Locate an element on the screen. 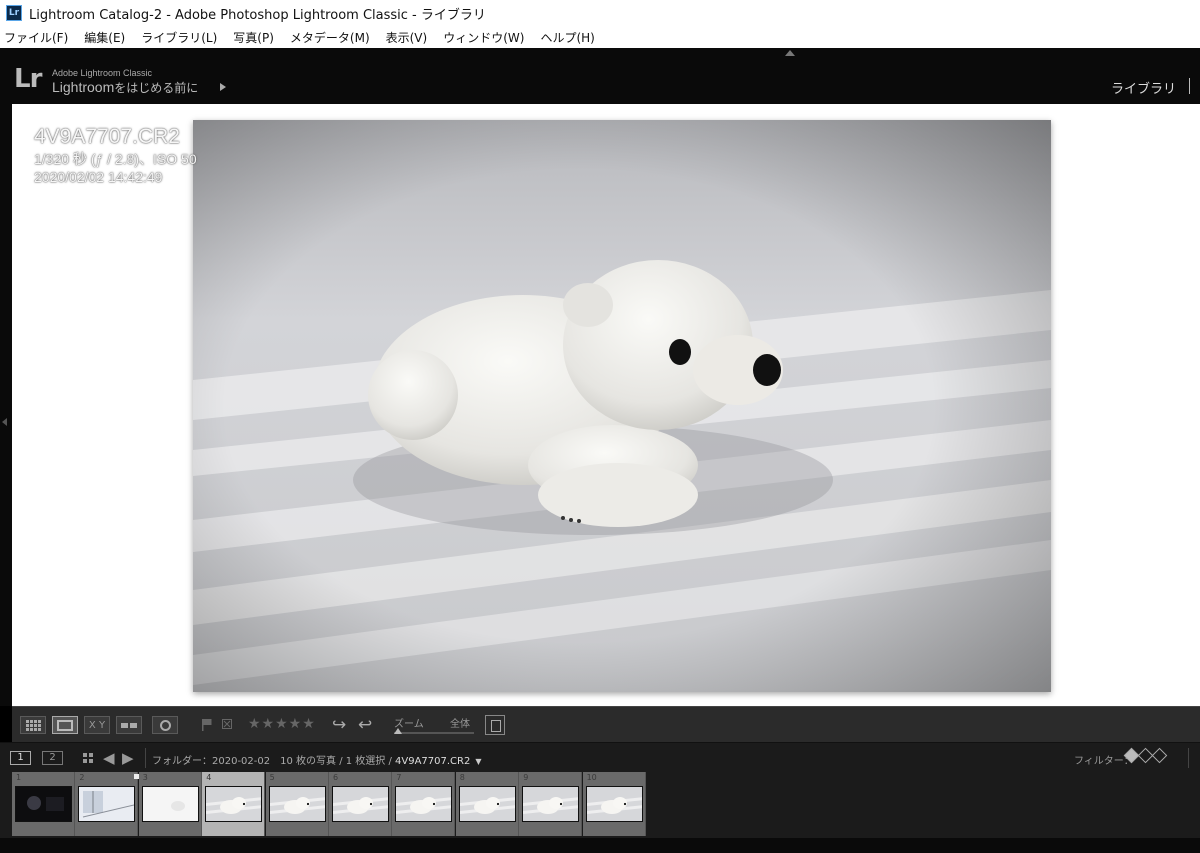 Image resolution: width=1200 pixels, height=853 pixels. menu-file: ファイル(F) is located at coordinates (36, 37).